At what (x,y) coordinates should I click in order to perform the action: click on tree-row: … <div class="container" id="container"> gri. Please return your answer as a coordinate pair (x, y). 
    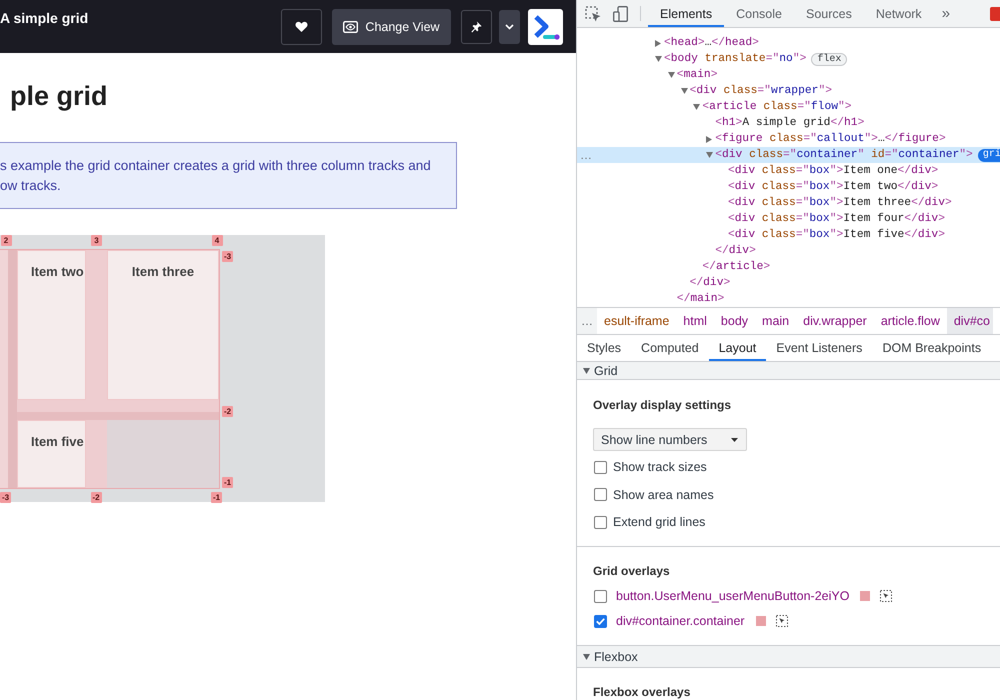
    Looking at the image, I should click on (788, 155).